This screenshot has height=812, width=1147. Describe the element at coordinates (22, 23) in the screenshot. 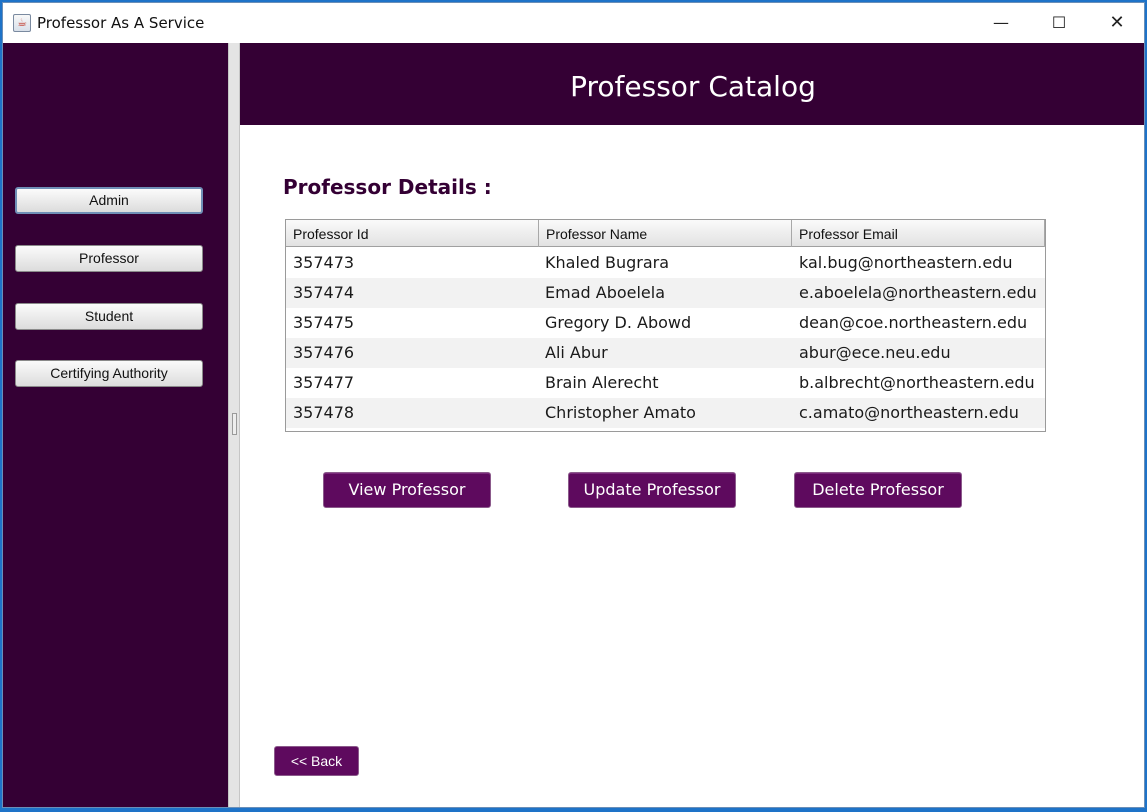

I see `java-cup-icon: ☕` at that location.